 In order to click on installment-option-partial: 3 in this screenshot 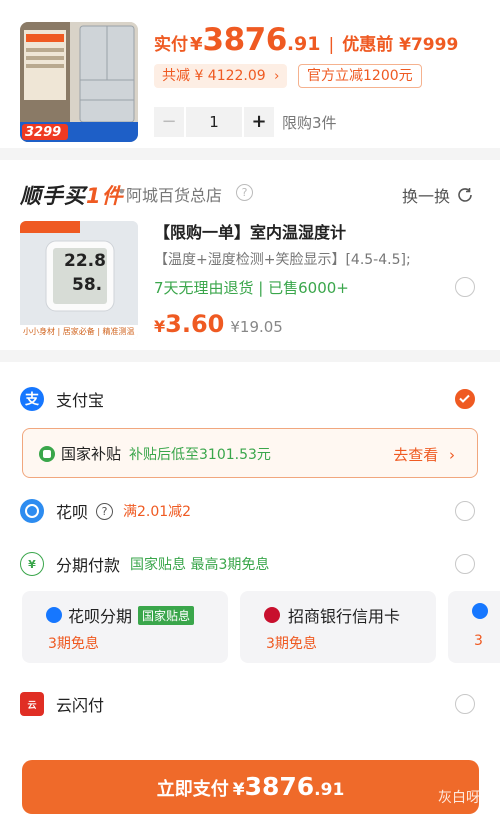, I will do `click(474, 627)`.